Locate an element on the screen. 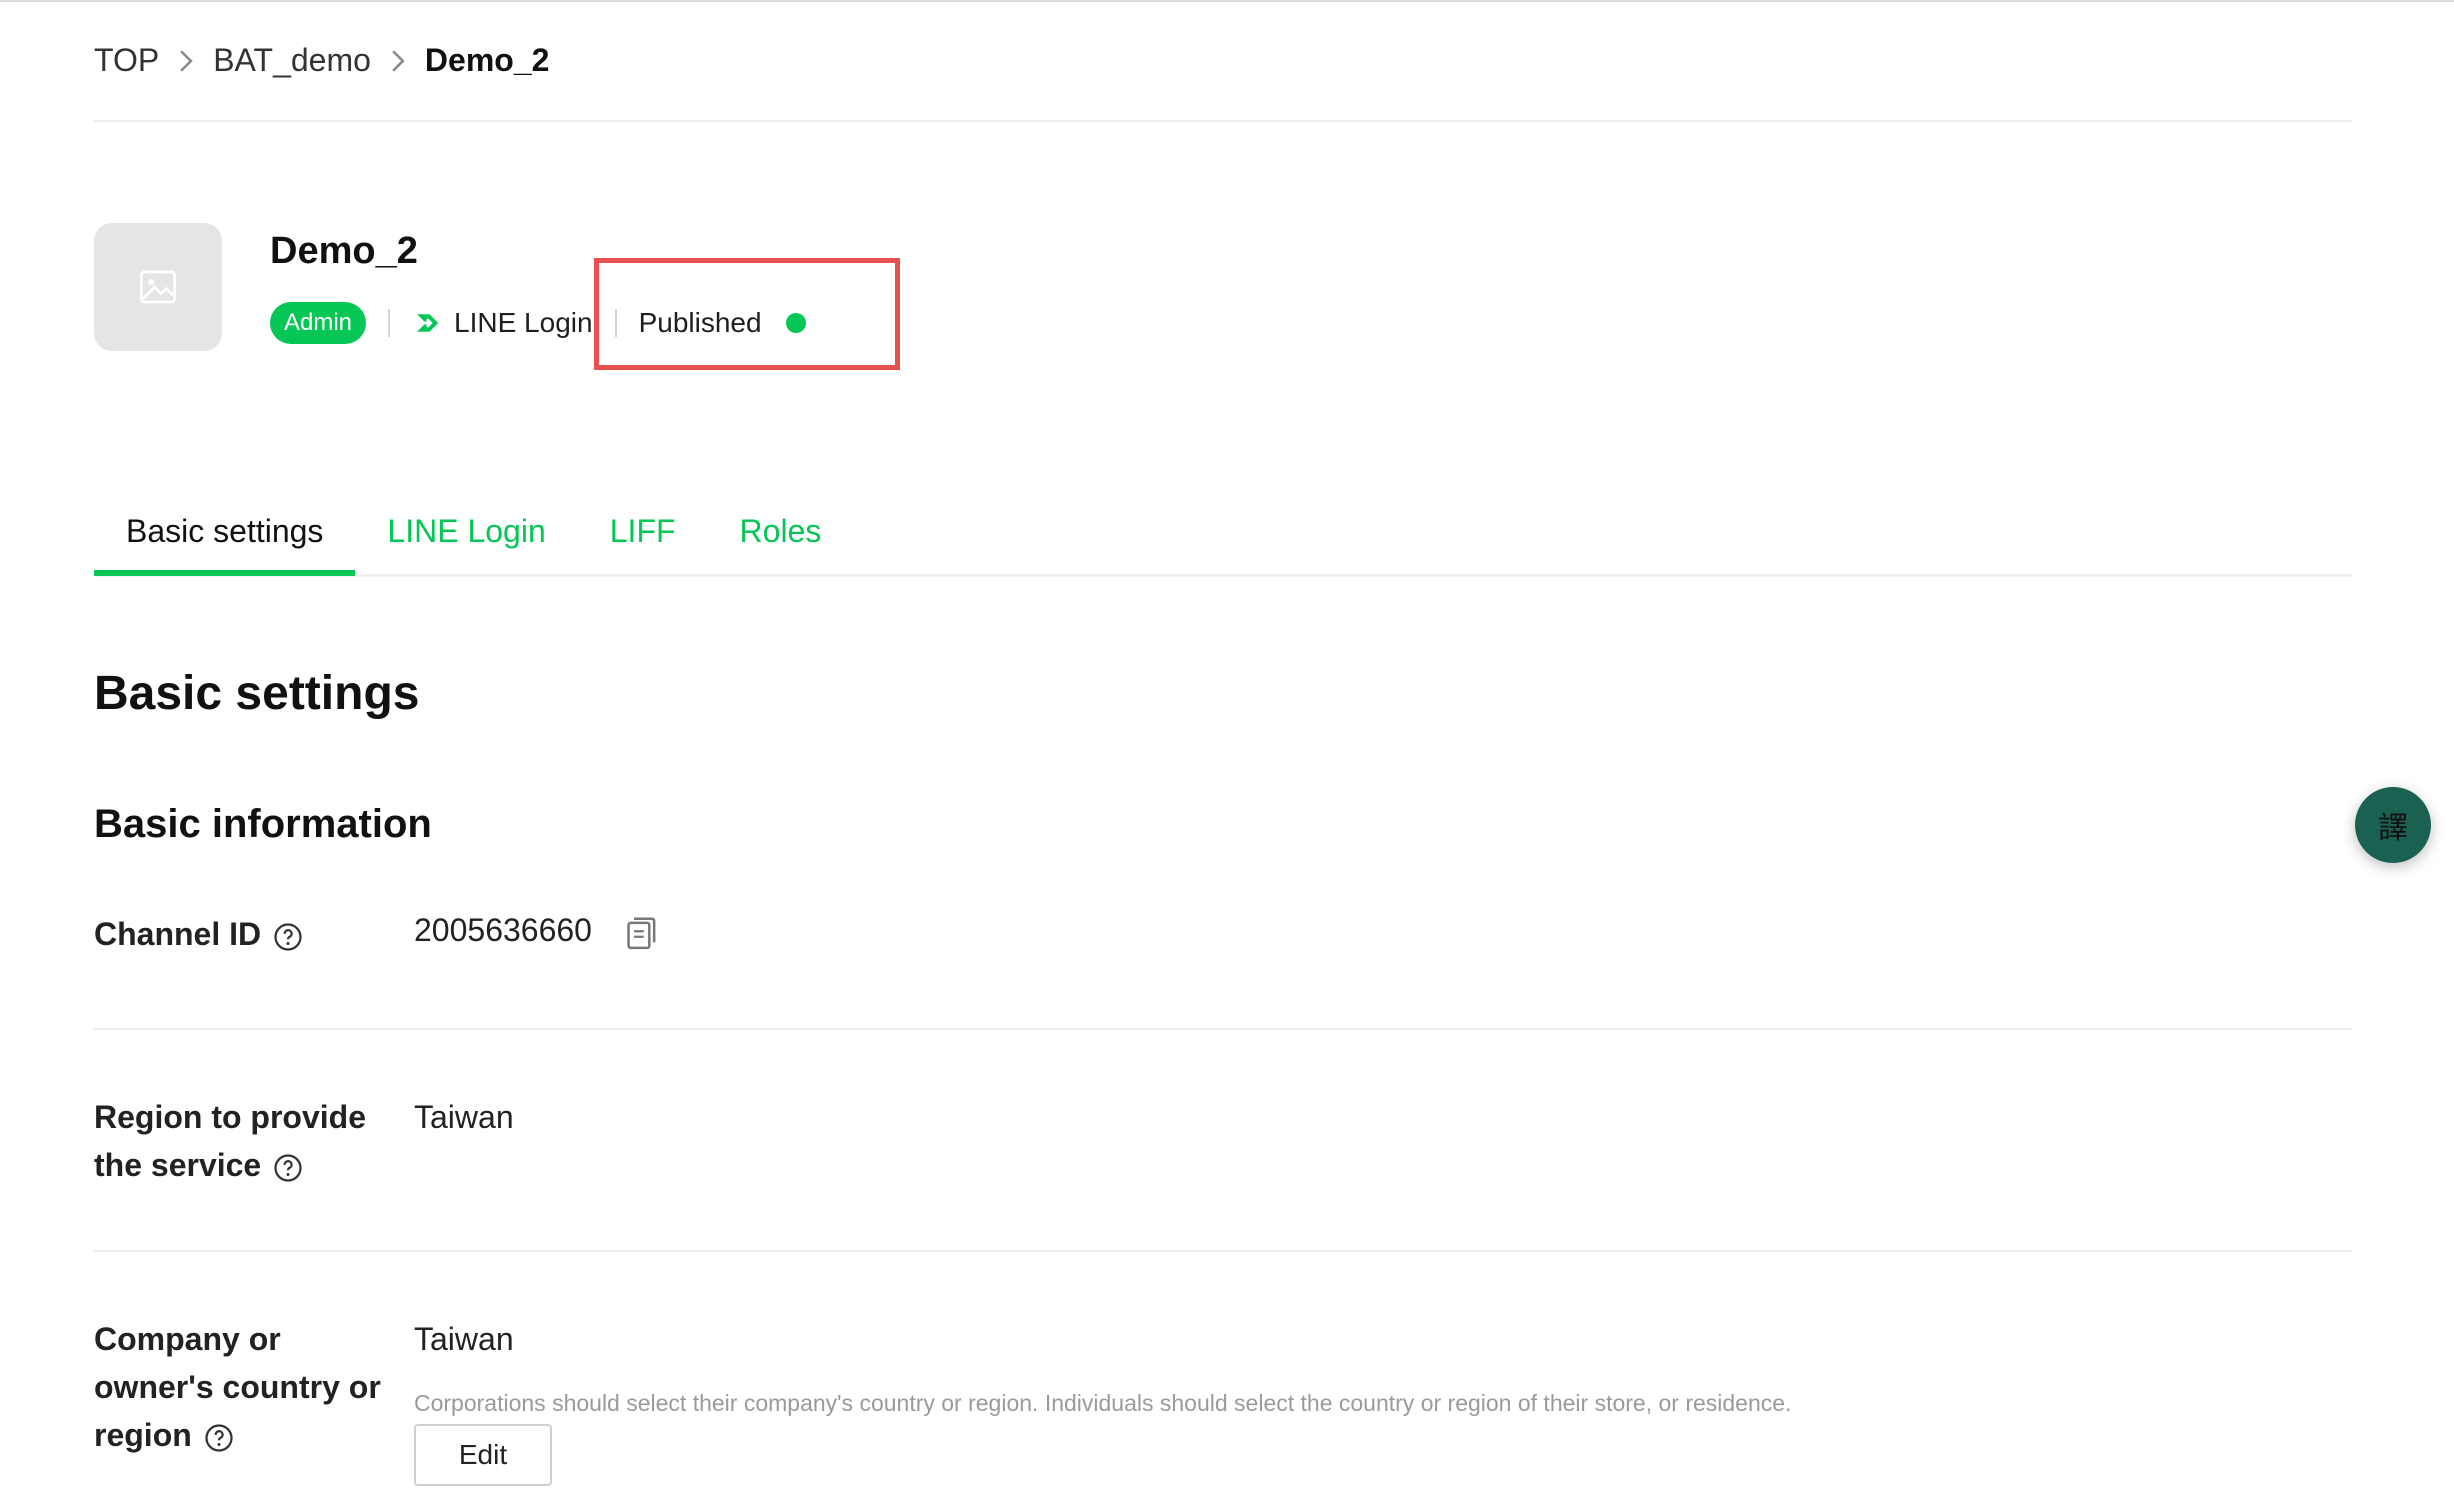 The image size is (2454, 1494). company-region-label: Company or owner's country or region is located at coordinates (237, 1387).